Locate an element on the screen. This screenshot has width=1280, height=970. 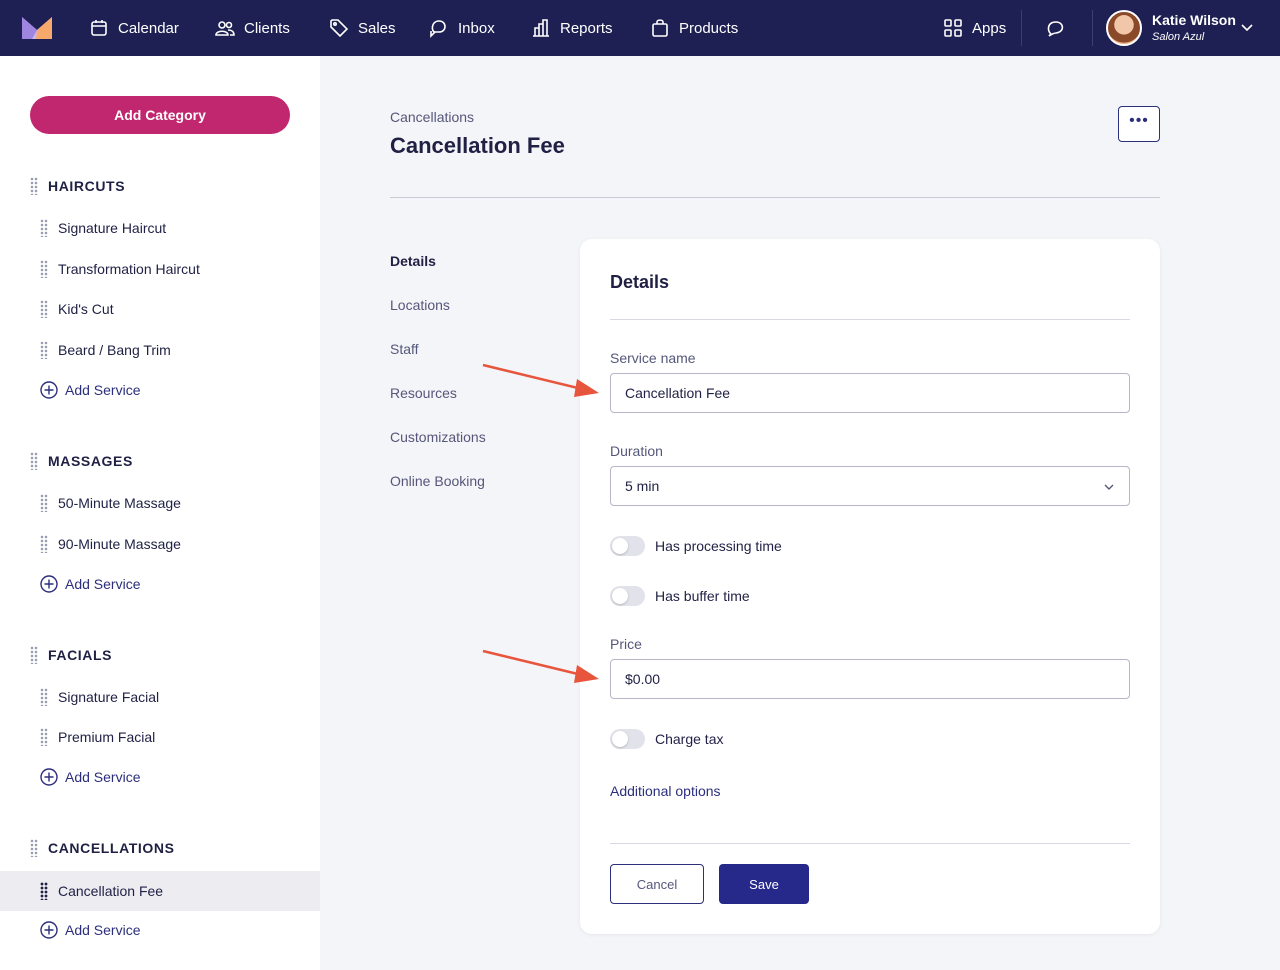
service-item: Transformation Haircut is located at coordinates (160, 269).